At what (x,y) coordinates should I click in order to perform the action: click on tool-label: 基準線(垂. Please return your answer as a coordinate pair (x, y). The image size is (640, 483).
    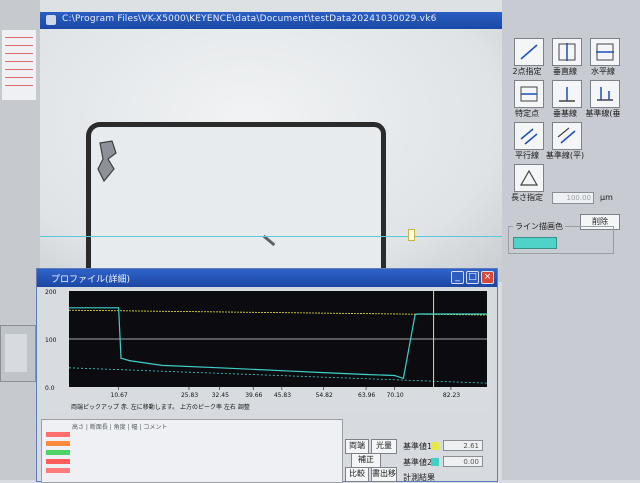
    Looking at the image, I should click on (603, 113).